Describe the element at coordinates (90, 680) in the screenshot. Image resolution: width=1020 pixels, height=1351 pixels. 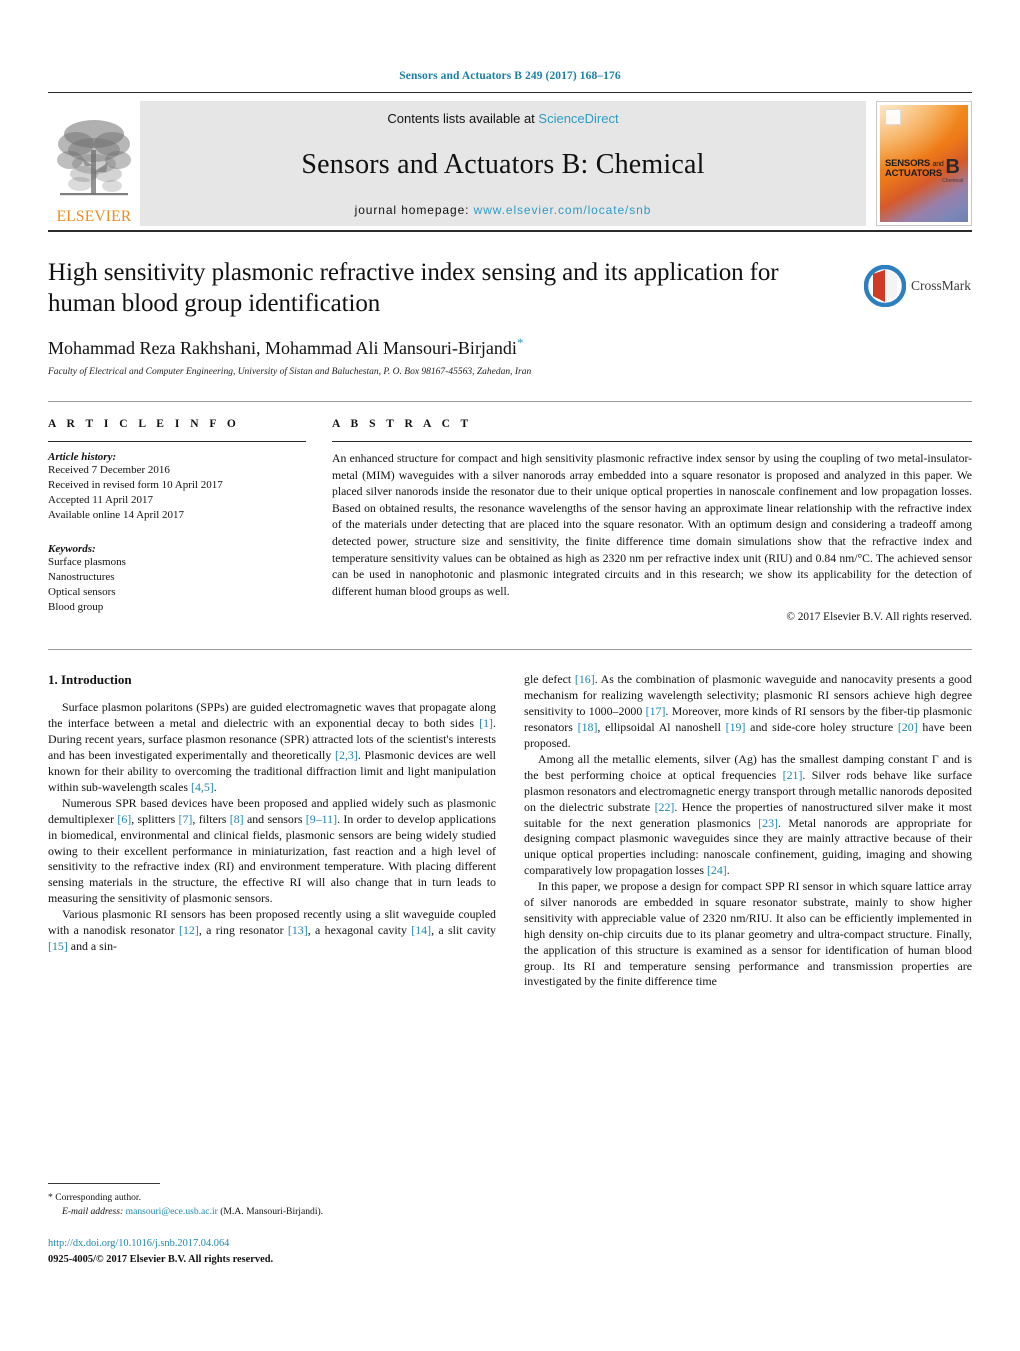
I see `section-heading-introduction: 1. Introduction` at that location.